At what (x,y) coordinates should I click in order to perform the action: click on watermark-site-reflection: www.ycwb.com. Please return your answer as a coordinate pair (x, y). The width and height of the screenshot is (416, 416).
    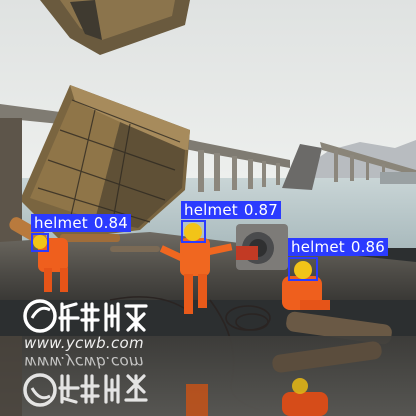
    Looking at the image, I should click on (84, 362).